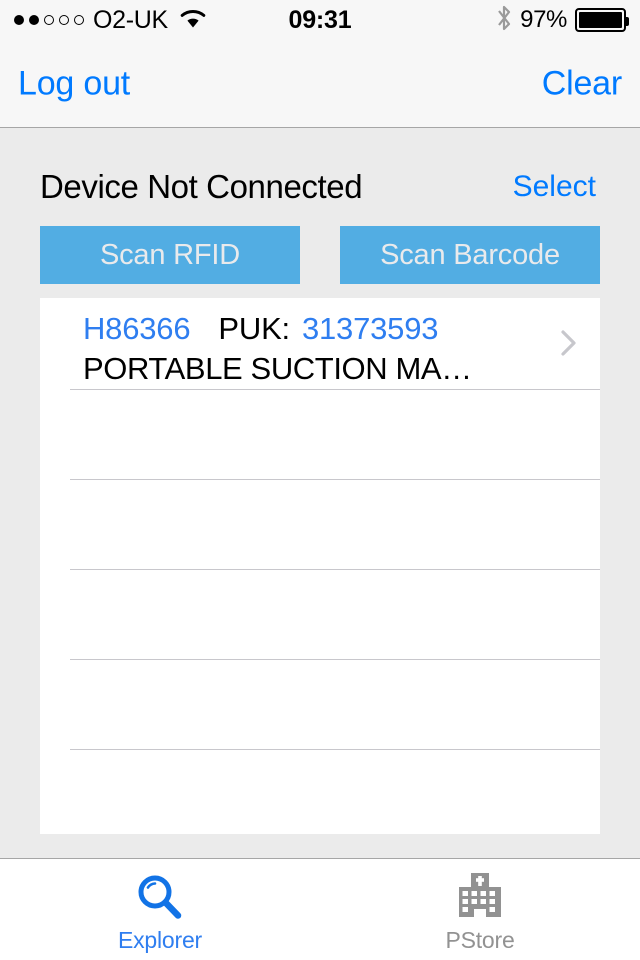  I want to click on puk-label: PUK:, so click(254, 328).